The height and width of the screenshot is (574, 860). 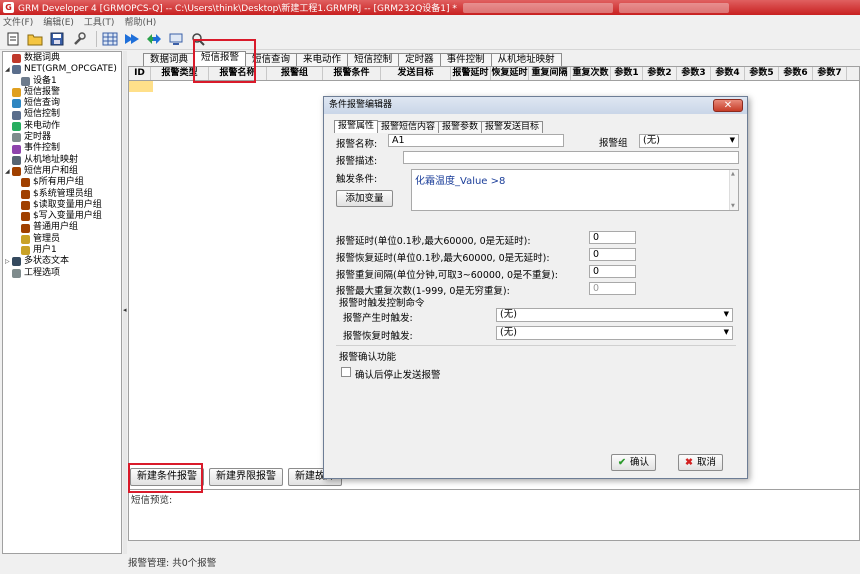 I want to click on tree-item: 工程选项, so click(x=62, y=273).